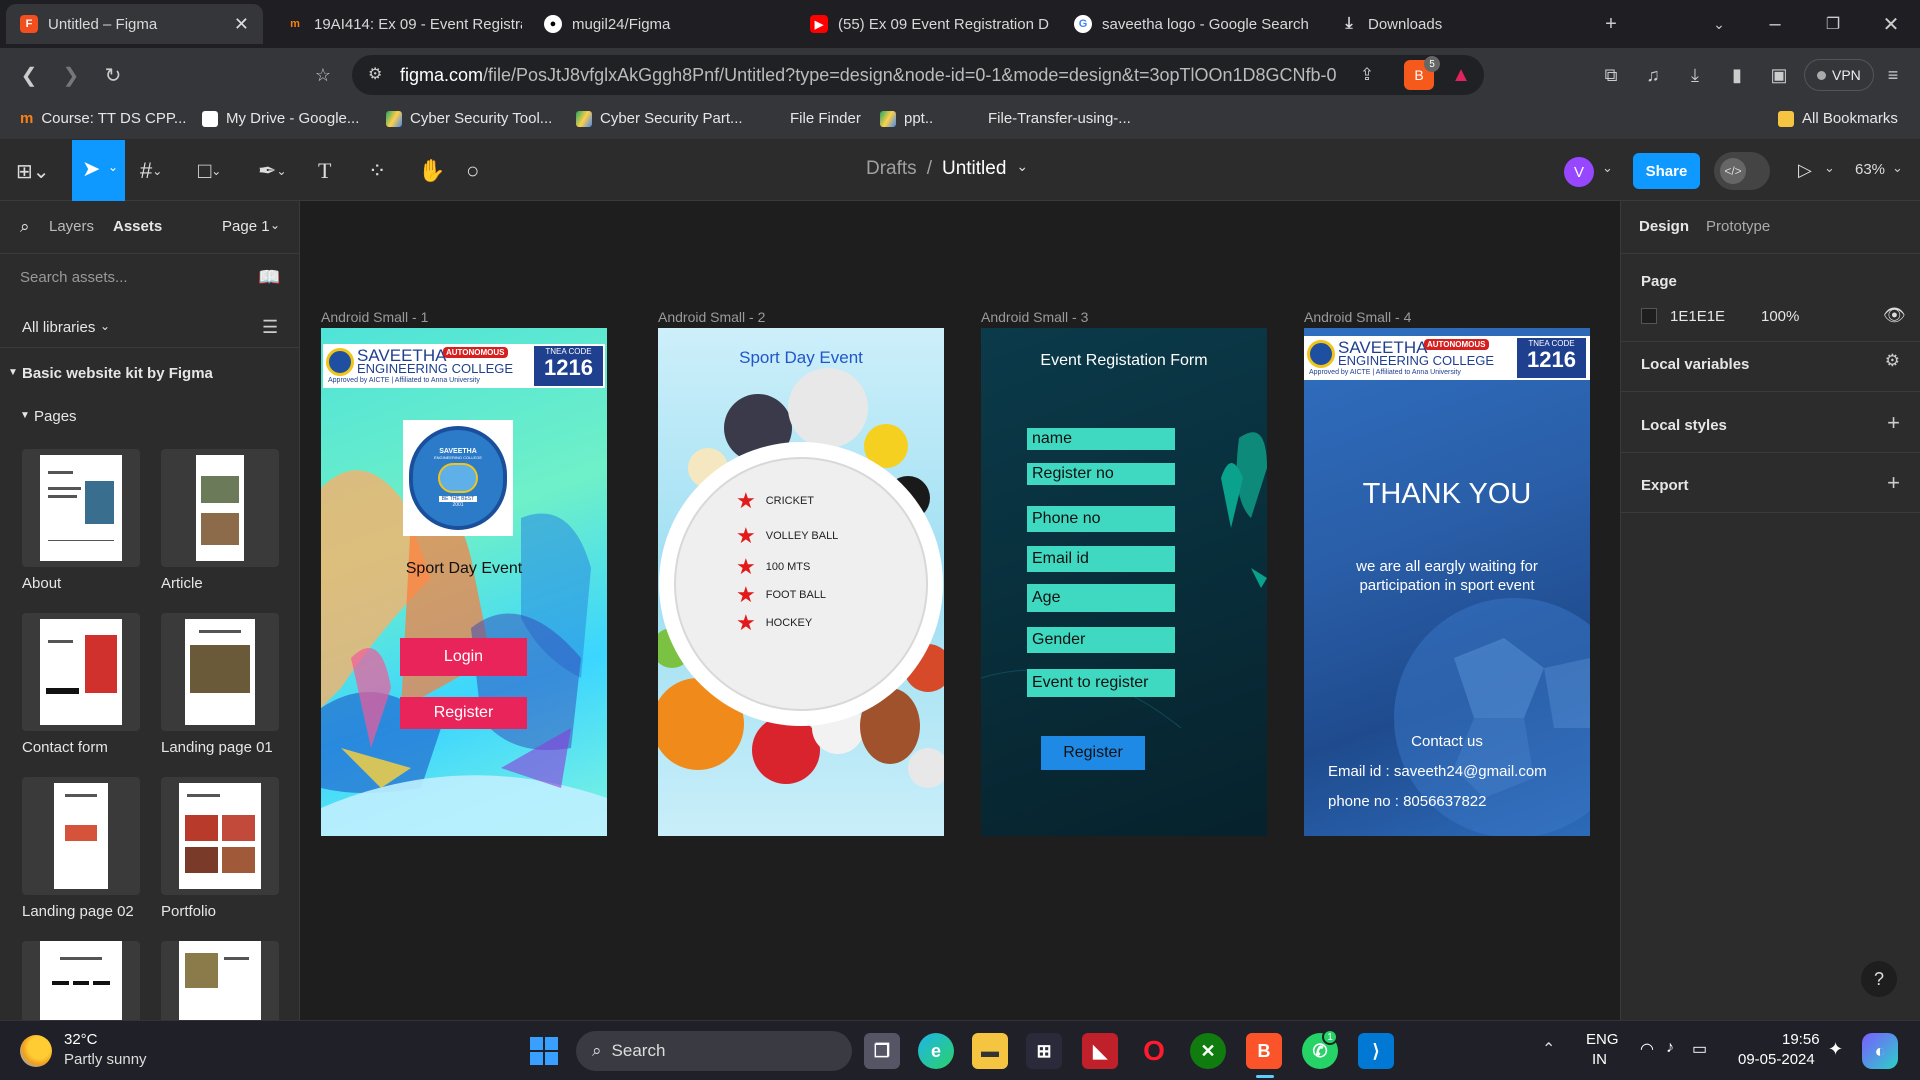  I want to click on list-view-icon: ☰, so click(270, 327).